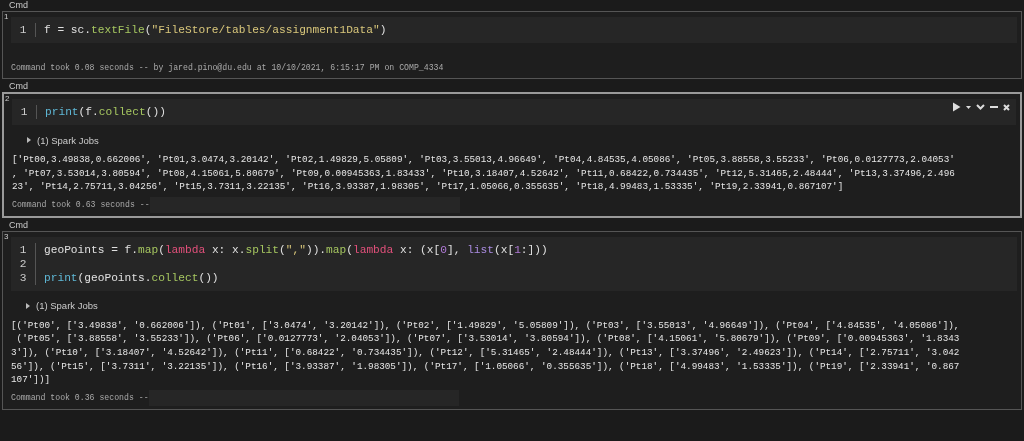 Image resolution: width=1024 pixels, height=441 pixels. Describe the element at coordinates (23, 263) in the screenshot. I see `line-number: 2` at that location.